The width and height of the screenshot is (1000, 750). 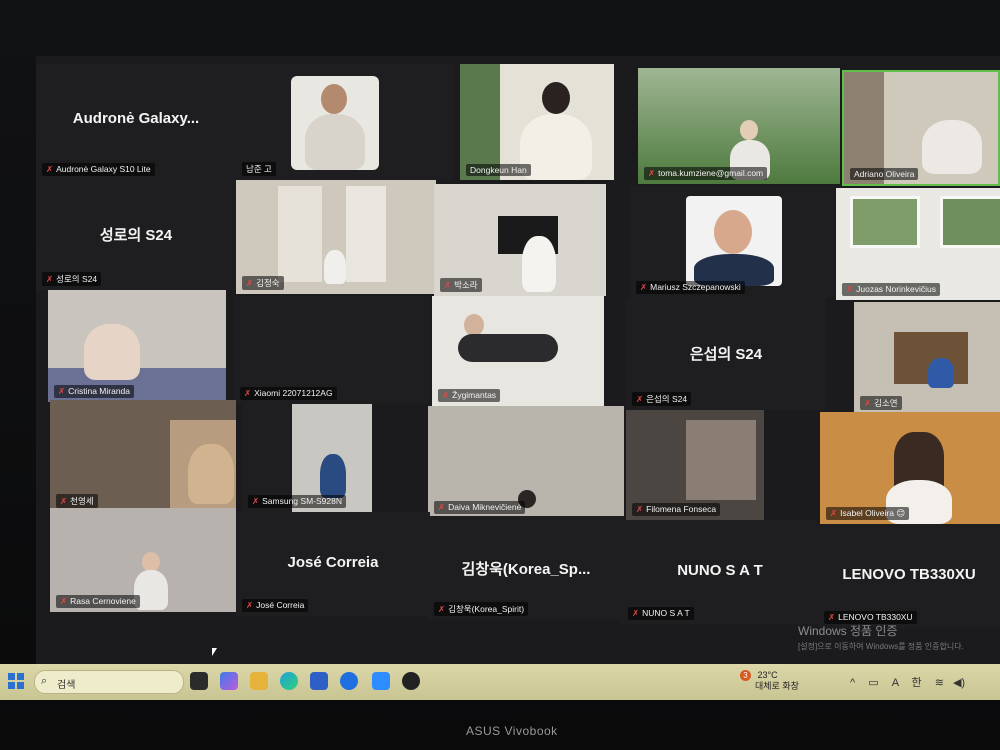 What do you see at coordinates (884, 174) in the screenshot?
I see `participant-name-label: Adriano Oliveira` at bounding box center [884, 174].